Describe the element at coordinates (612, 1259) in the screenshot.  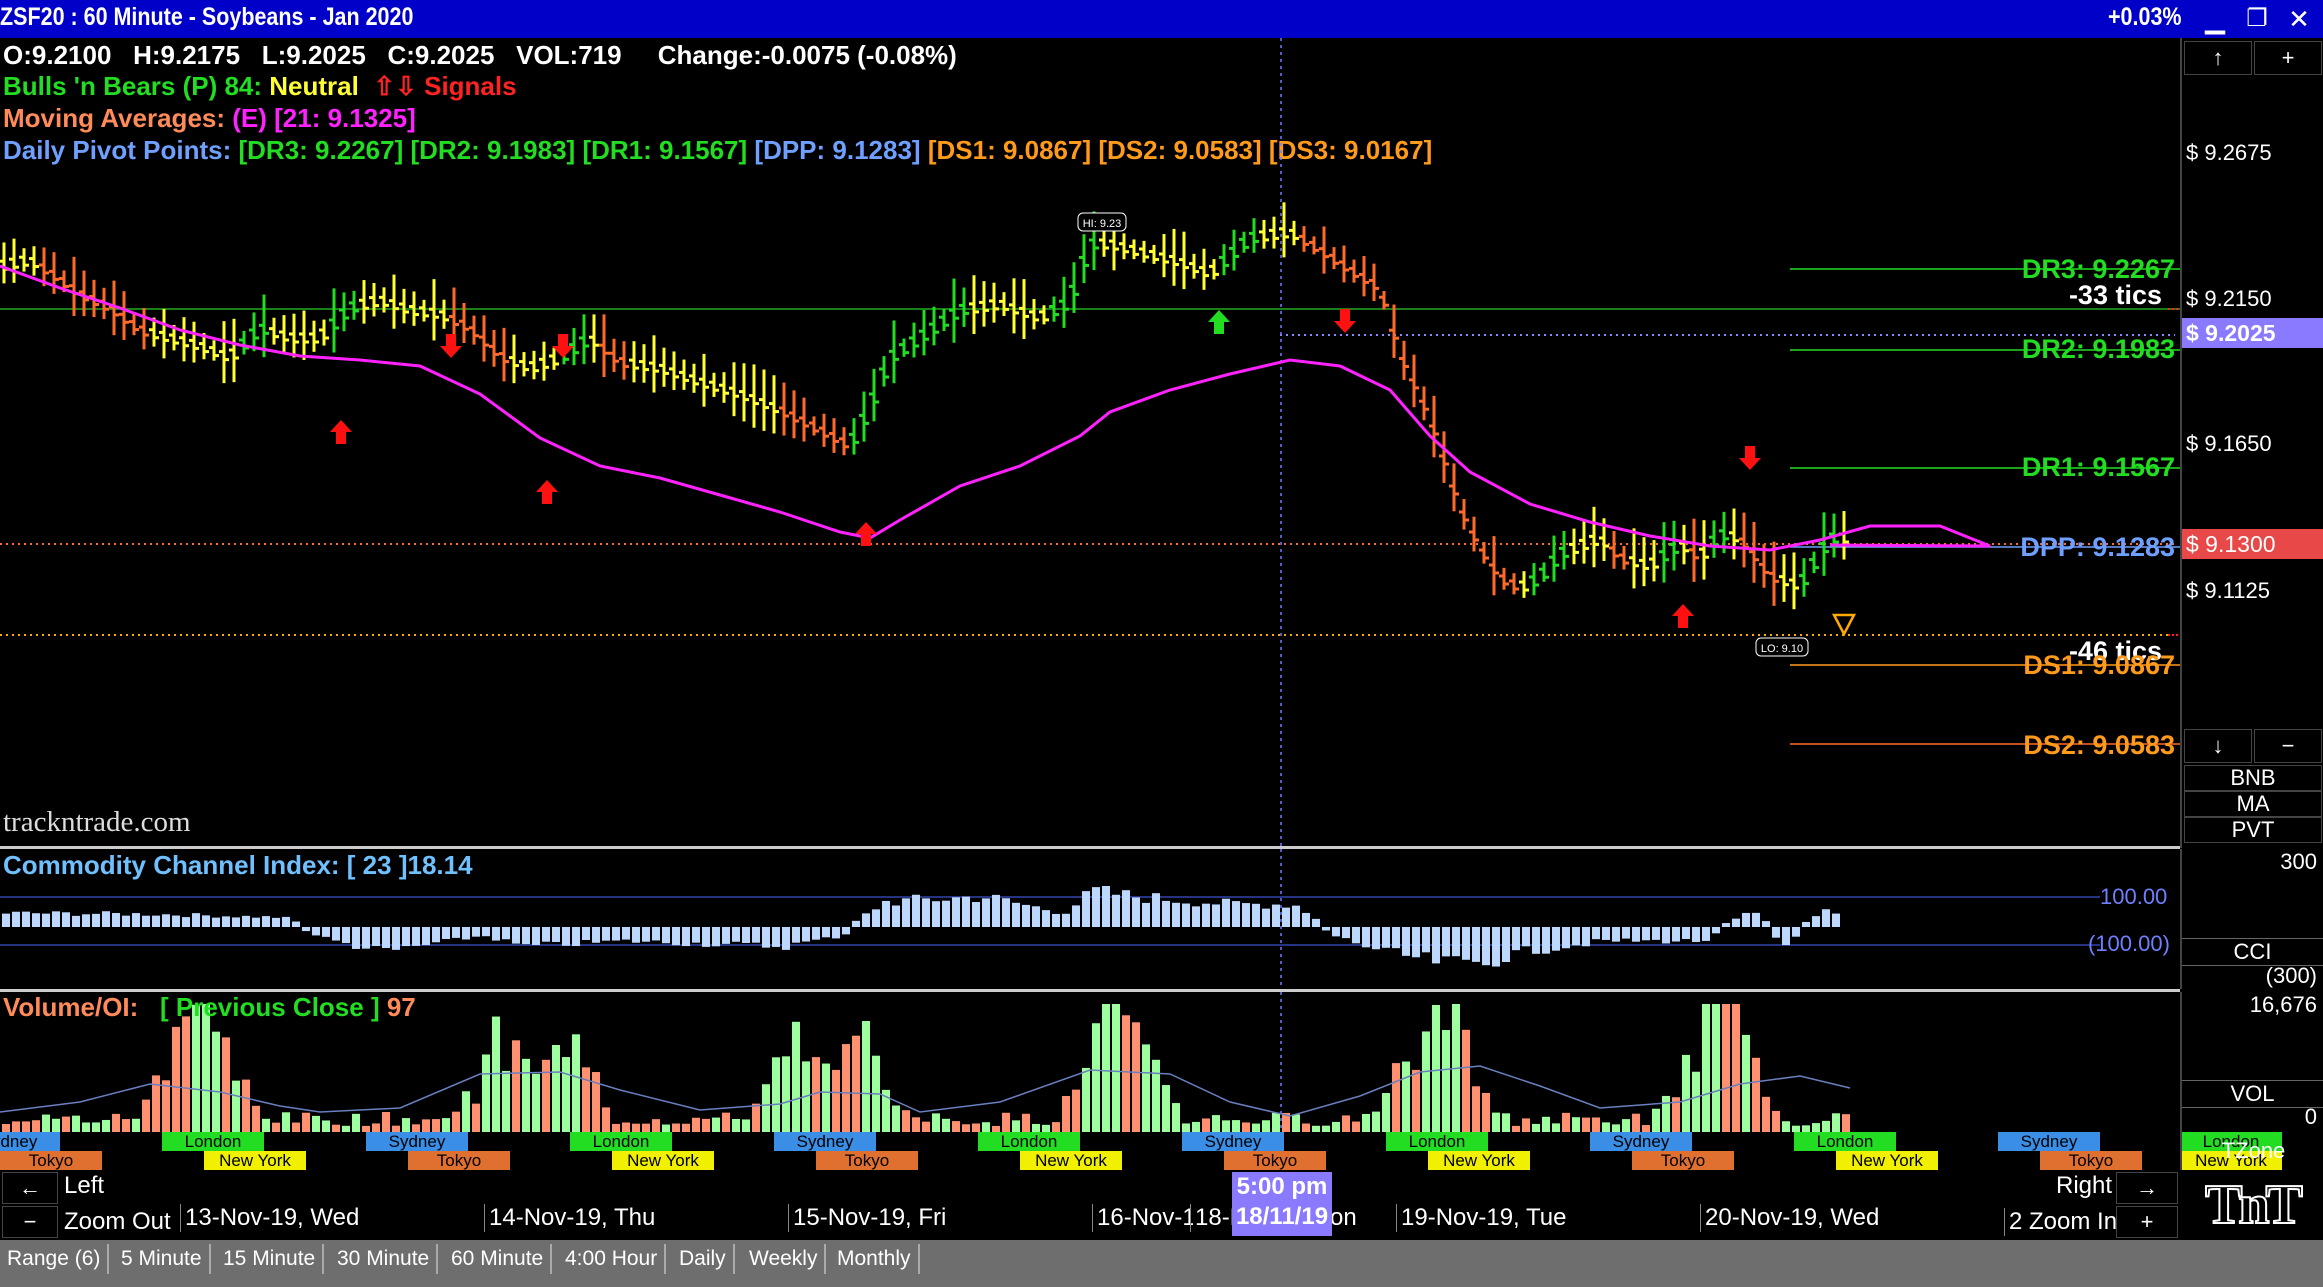
I see `timeframe-4-hour: 4:00 Hour` at that location.